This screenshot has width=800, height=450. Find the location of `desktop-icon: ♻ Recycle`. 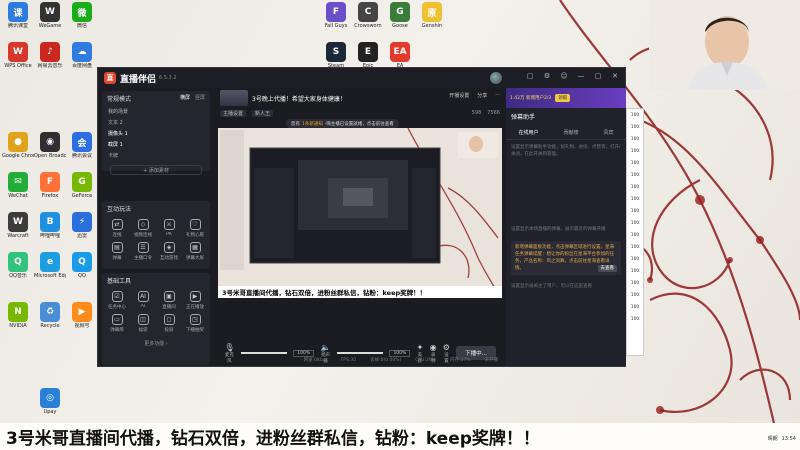

desktop-icon: ♻ Recycle is located at coordinates (50, 315).